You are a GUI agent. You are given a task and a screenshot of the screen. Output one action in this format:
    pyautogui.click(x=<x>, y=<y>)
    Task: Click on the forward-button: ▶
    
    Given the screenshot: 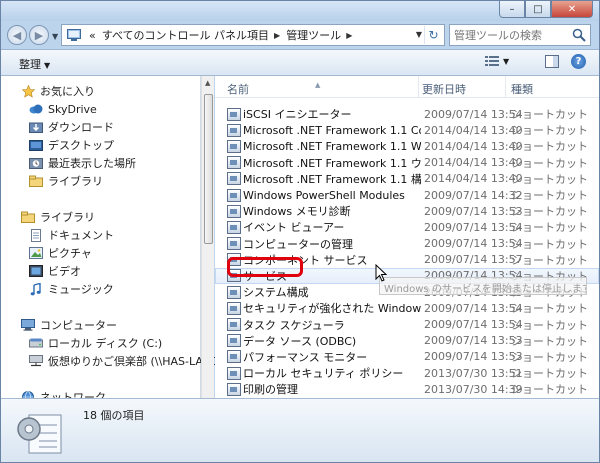 What is the action you would take?
    pyautogui.click(x=39, y=35)
    